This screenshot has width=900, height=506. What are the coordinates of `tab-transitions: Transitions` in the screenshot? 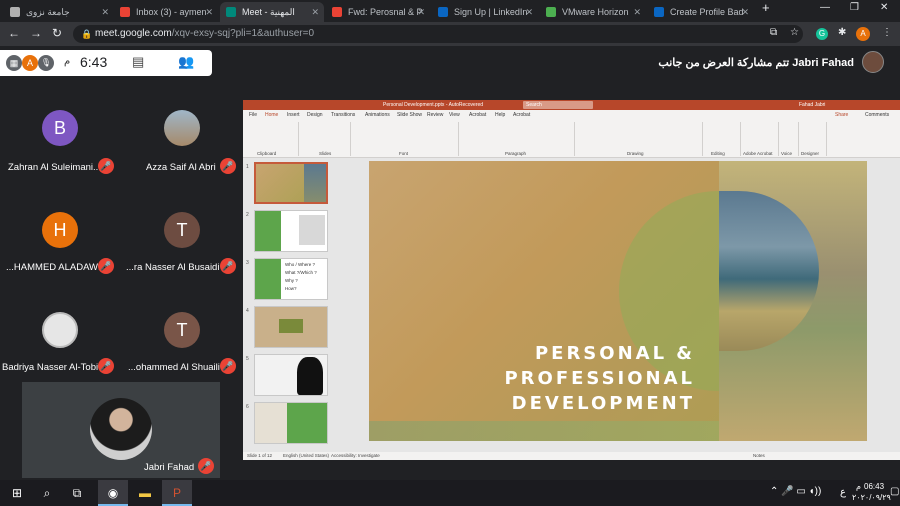 It's located at (343, 115).